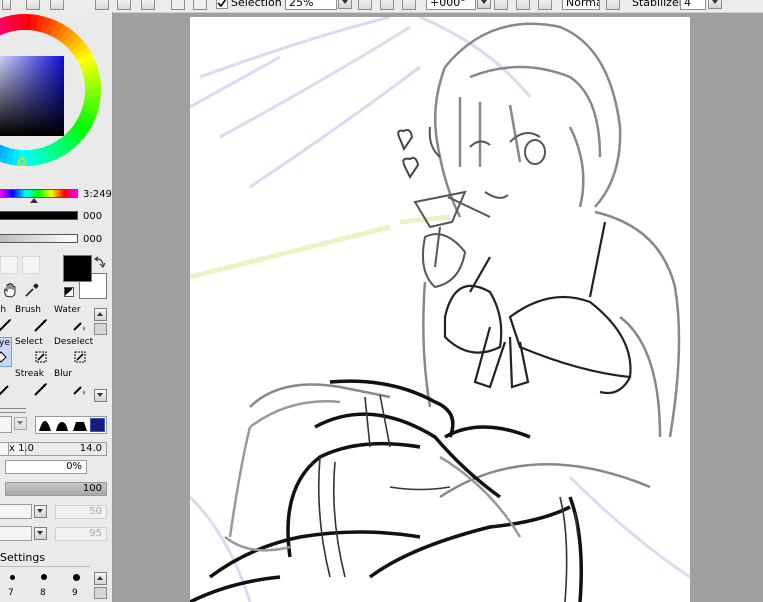  What do you see at coordinates (32, 290) in the screenshot?
I see `eyedropper-icon` at bounding box center [32, 290].